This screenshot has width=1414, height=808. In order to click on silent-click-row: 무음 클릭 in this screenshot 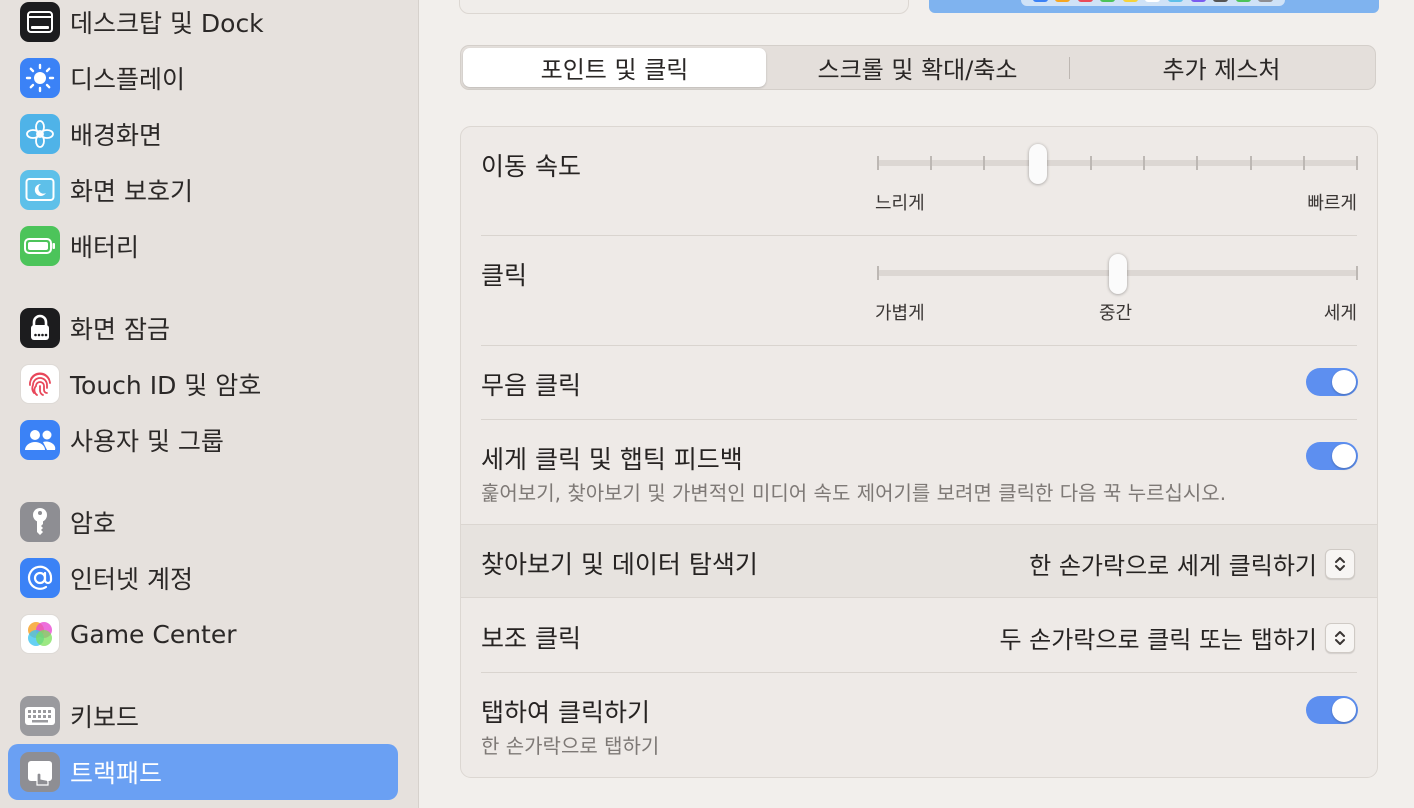, I will do `click(919, 382)`.